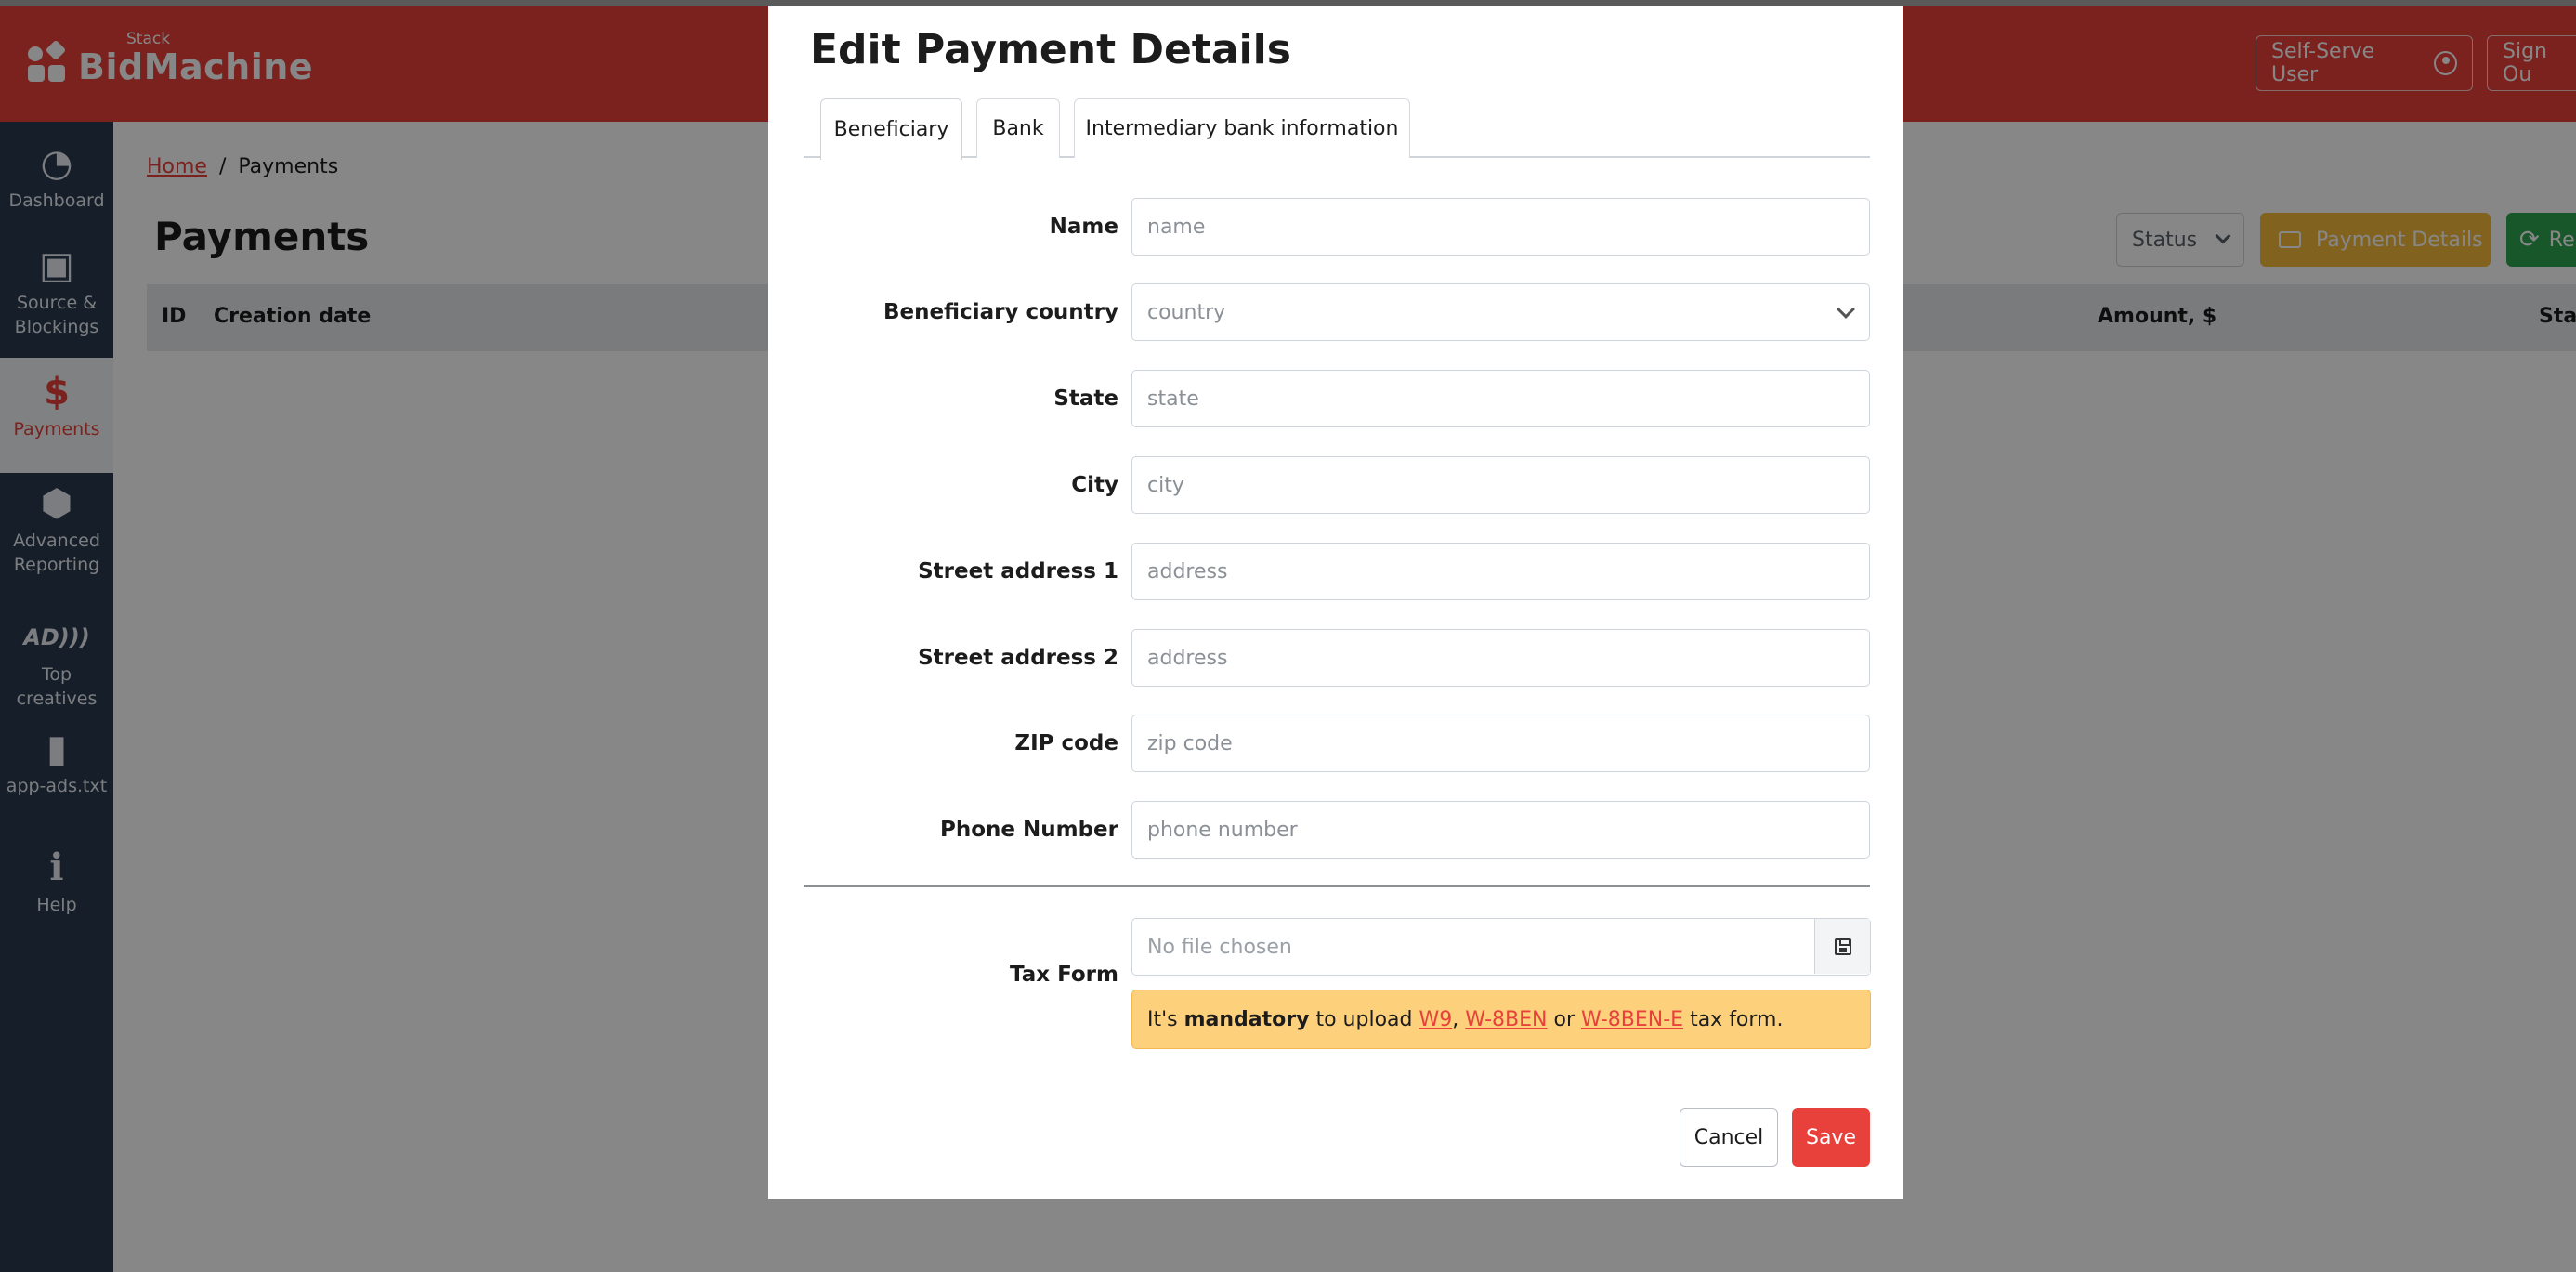 The width and height of the screenshot is (2576, 1272). What do you see at coordinates (891, 129) in the screenshot?
I see `tab-beneficiary: Beneficiary` at bounding box center [891, 129].